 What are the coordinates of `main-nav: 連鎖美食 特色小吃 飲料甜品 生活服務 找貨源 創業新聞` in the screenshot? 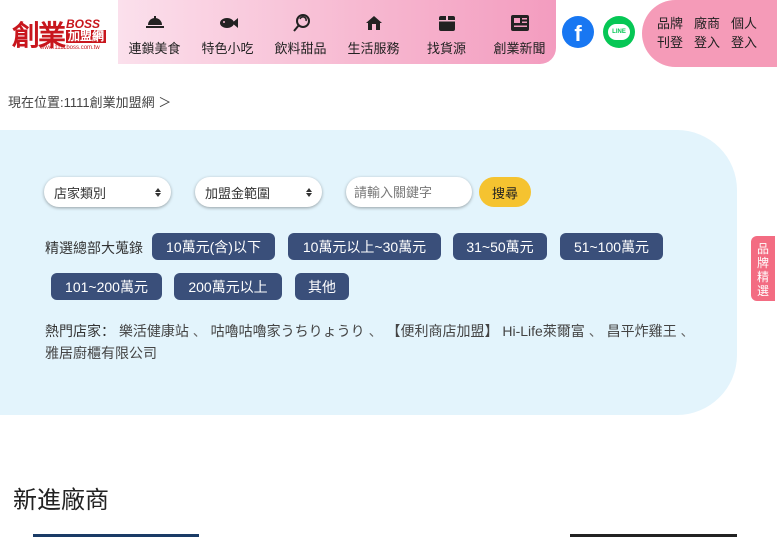 It's located at (337, 32).